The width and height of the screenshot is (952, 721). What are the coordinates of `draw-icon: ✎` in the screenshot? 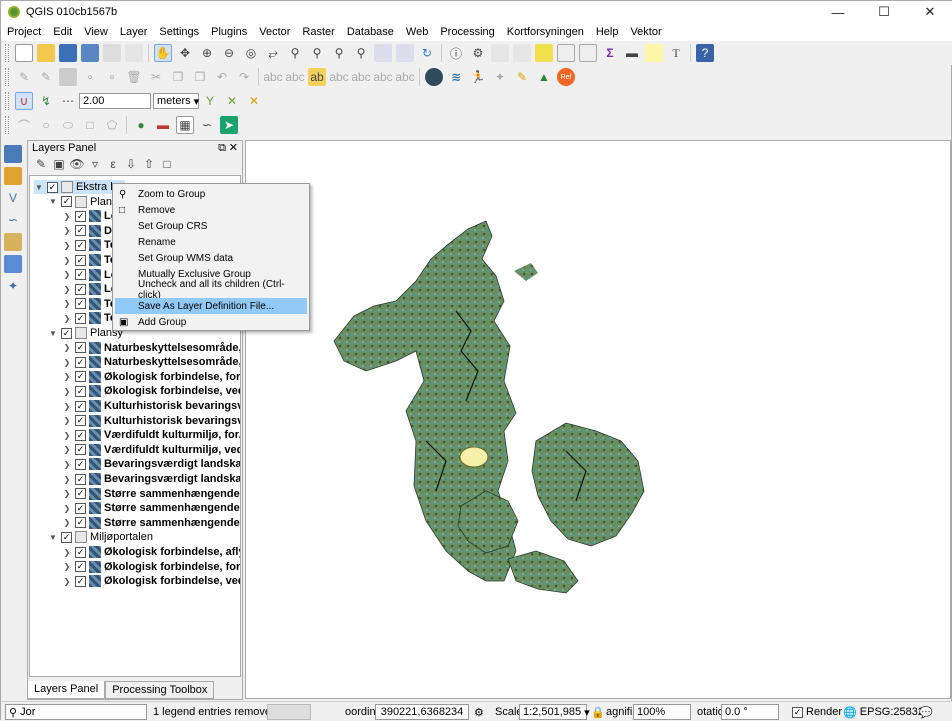 It's located at (522, 77).